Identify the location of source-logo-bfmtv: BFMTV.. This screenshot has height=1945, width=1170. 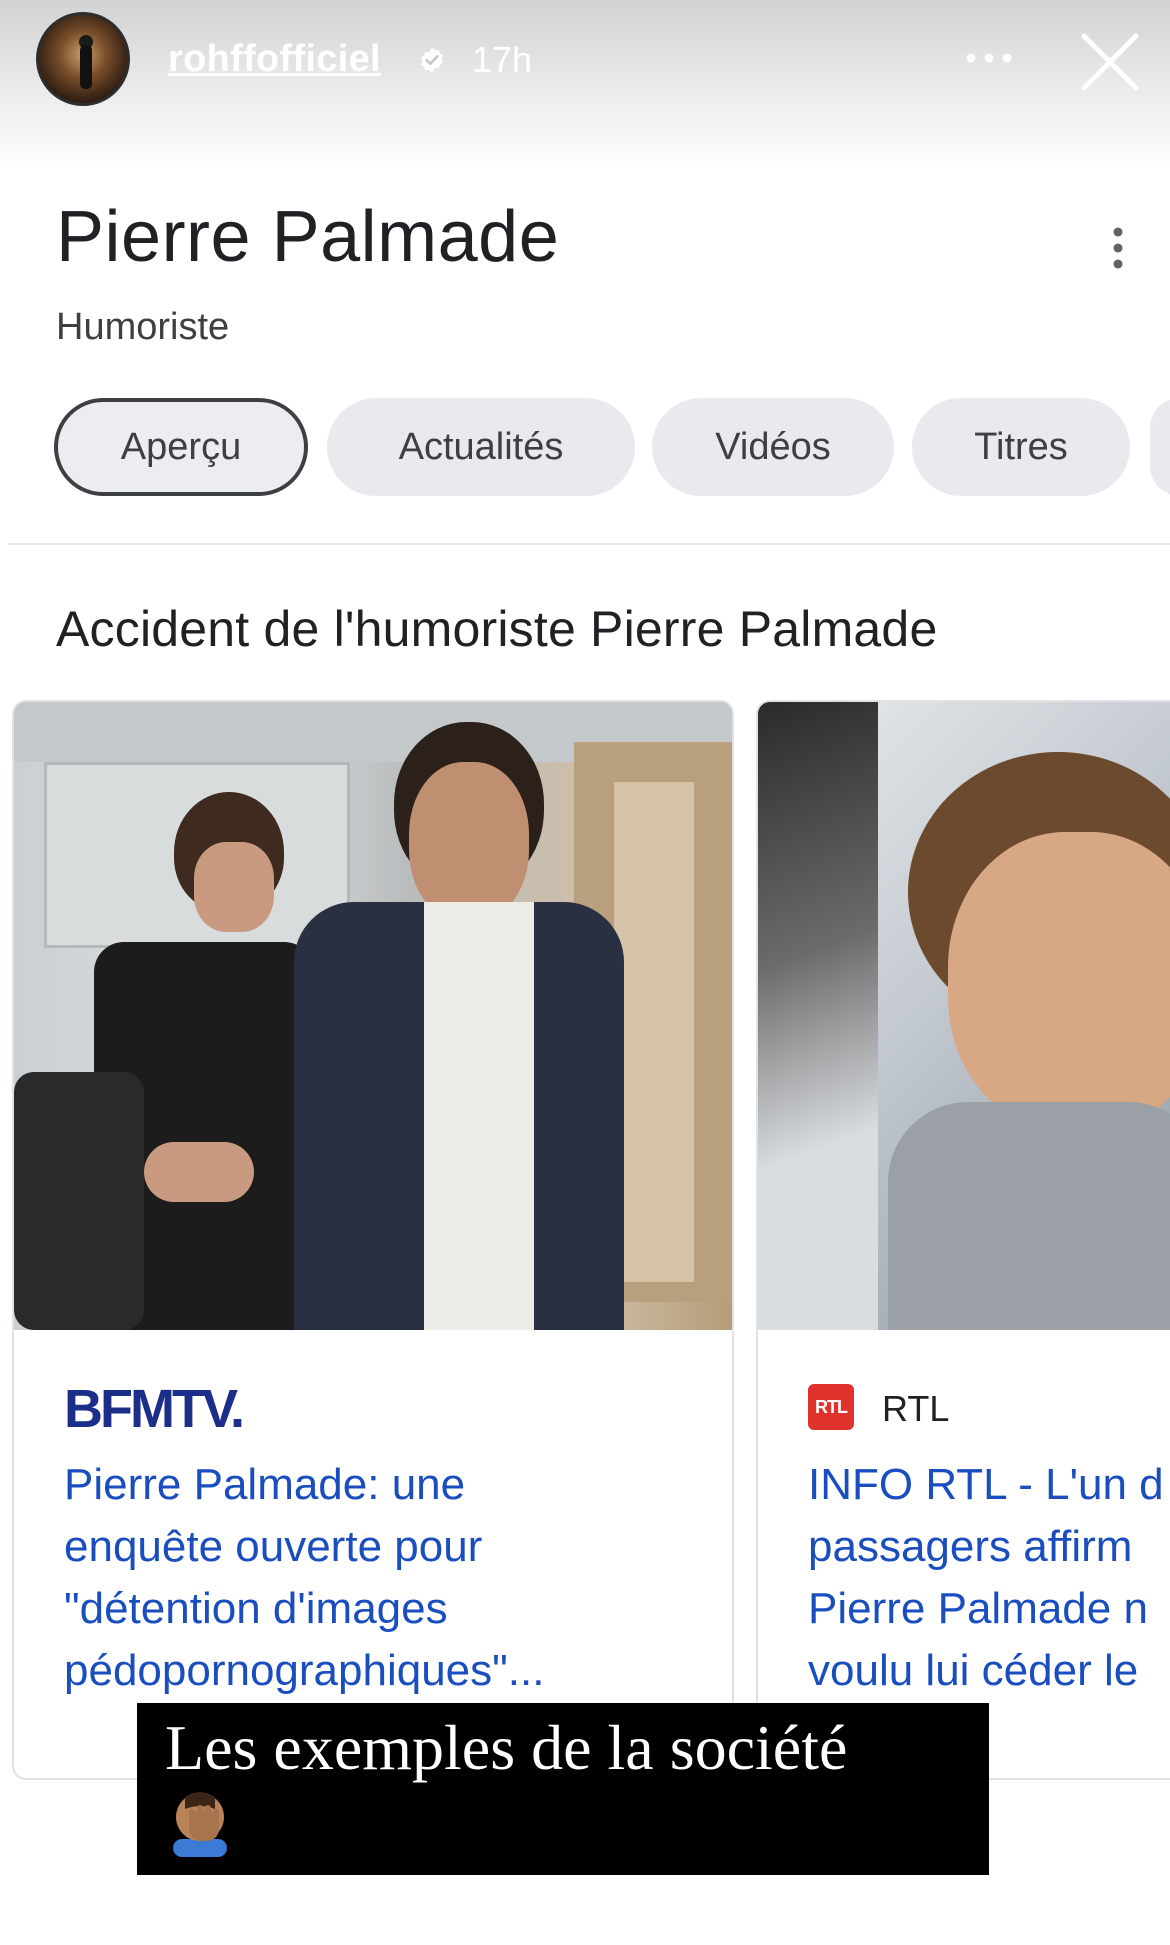
(154, 1409).